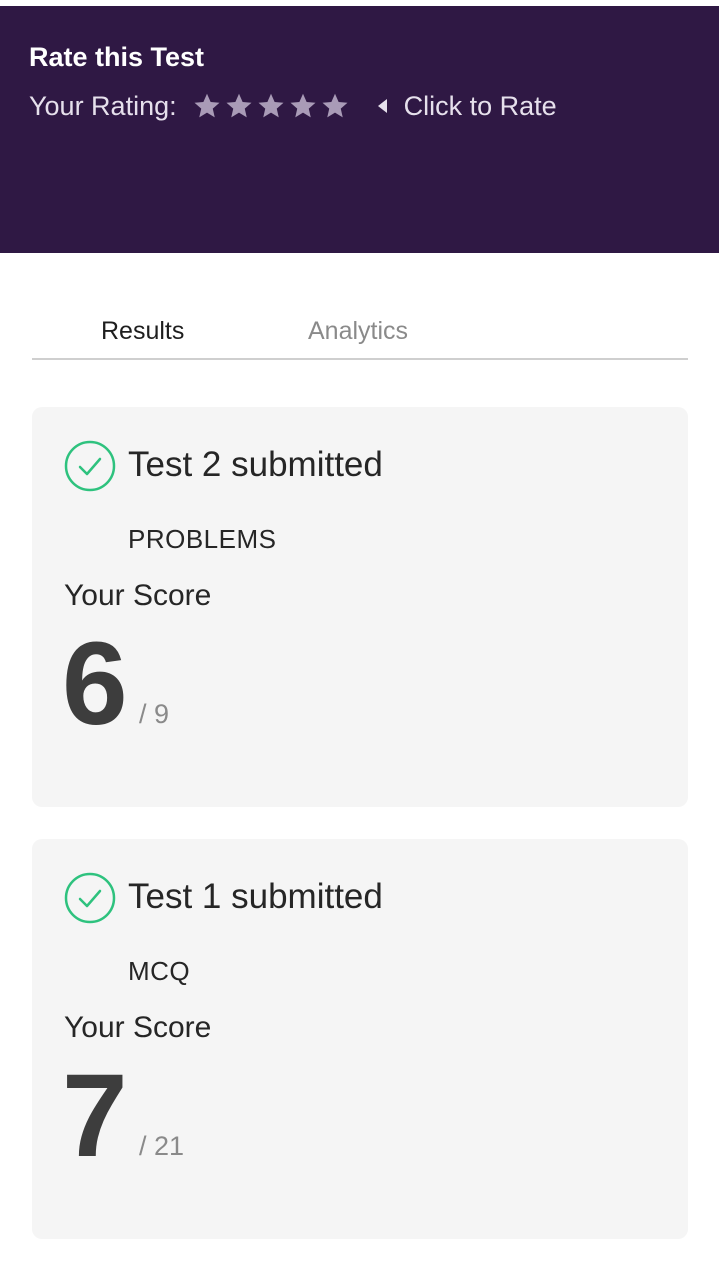 Image resolution: width=719 pixels, height=1282 pixels. Describe the element at coordinates (358, 331) in the screenshot. I see `tab-analytics: Analytics` at that location.